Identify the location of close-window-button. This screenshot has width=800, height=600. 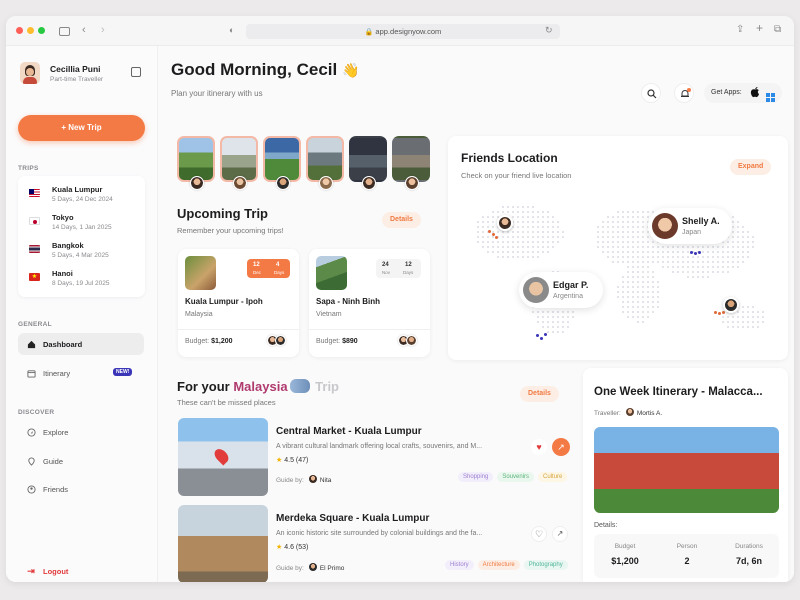
(19, 30).